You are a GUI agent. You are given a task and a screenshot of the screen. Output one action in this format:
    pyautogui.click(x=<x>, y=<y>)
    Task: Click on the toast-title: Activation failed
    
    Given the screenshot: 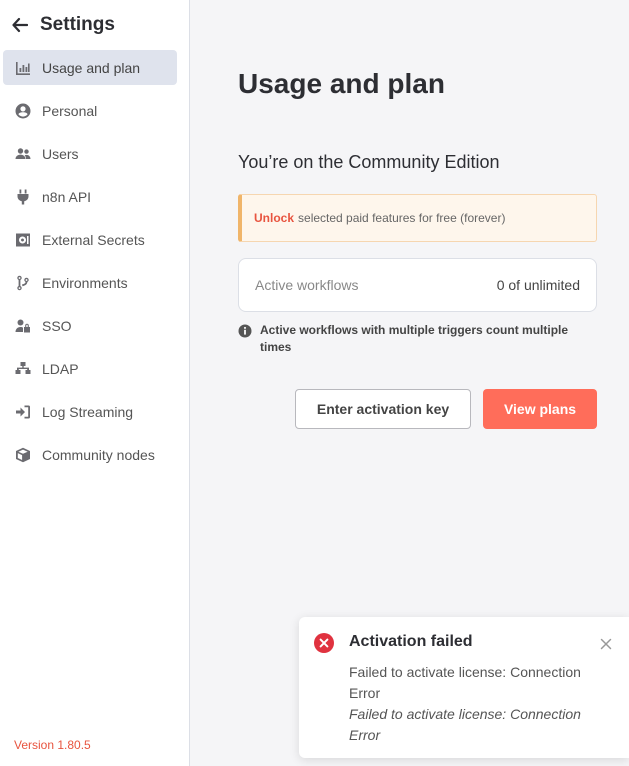 What is the action you would take?
    pyautogui.click(x=411, y=641)
    